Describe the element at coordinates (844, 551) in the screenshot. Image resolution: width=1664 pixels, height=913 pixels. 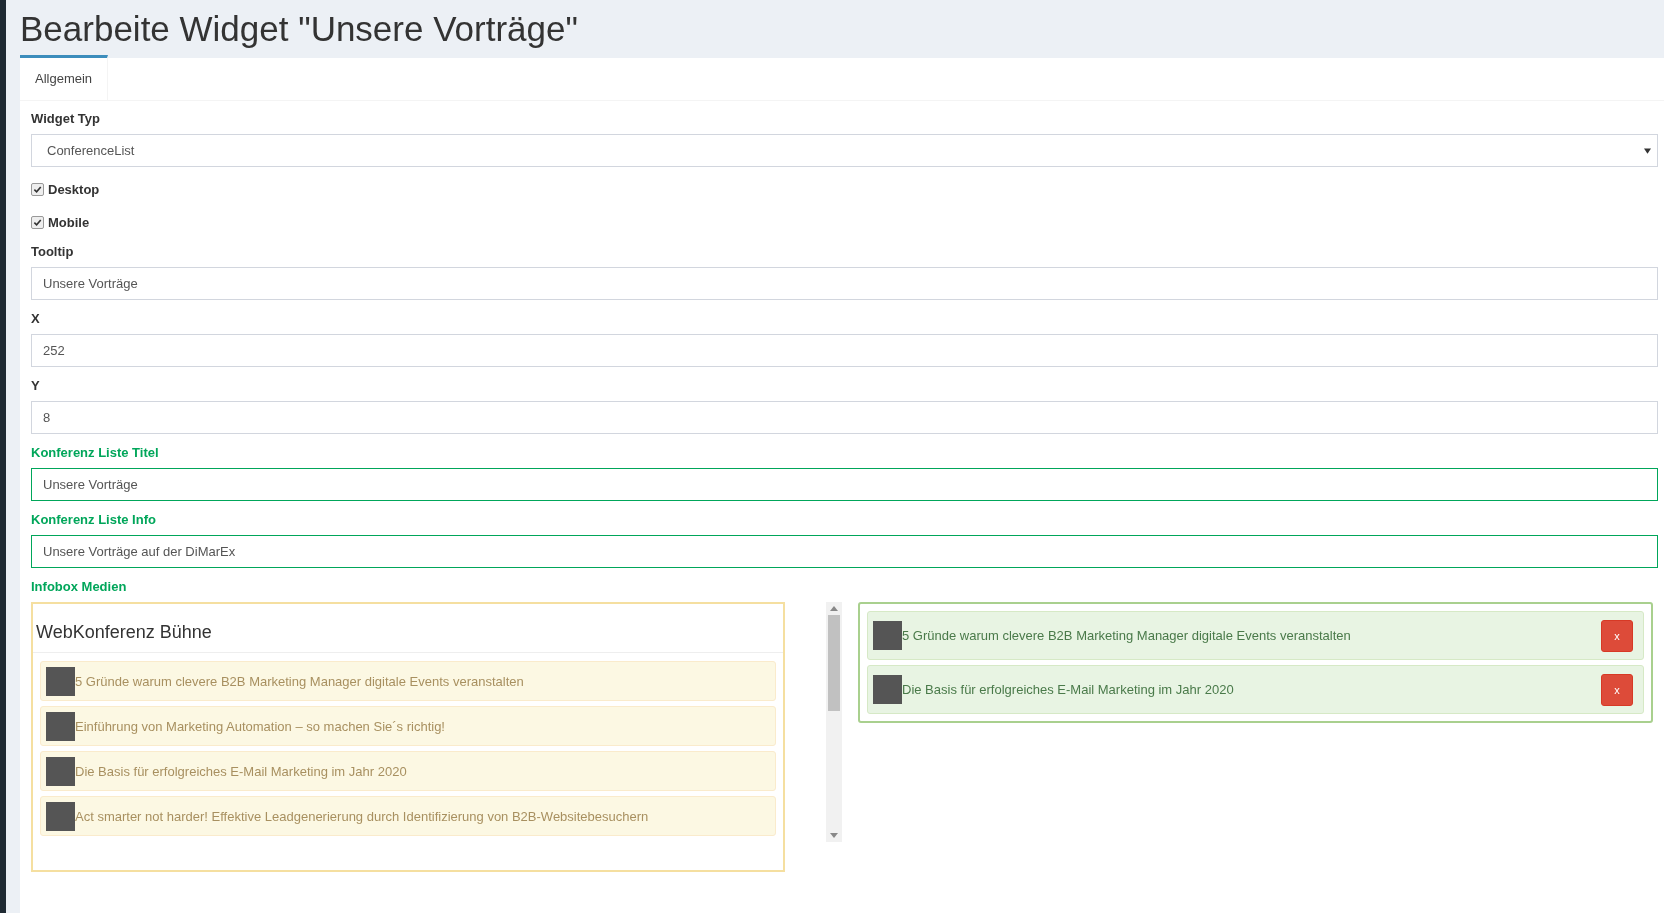
I see `input-field: Unsere Vorträge auf der DiMarEx` at that location.